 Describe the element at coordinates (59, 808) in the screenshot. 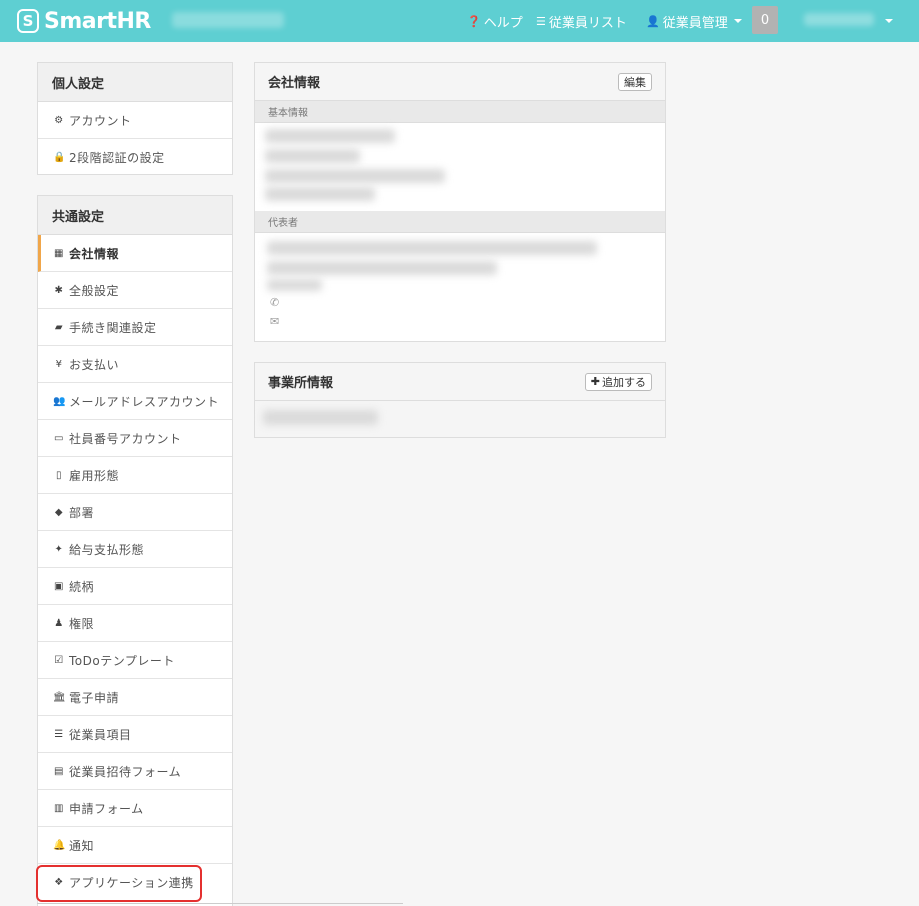

I see `form-icon: ▥` at that location.